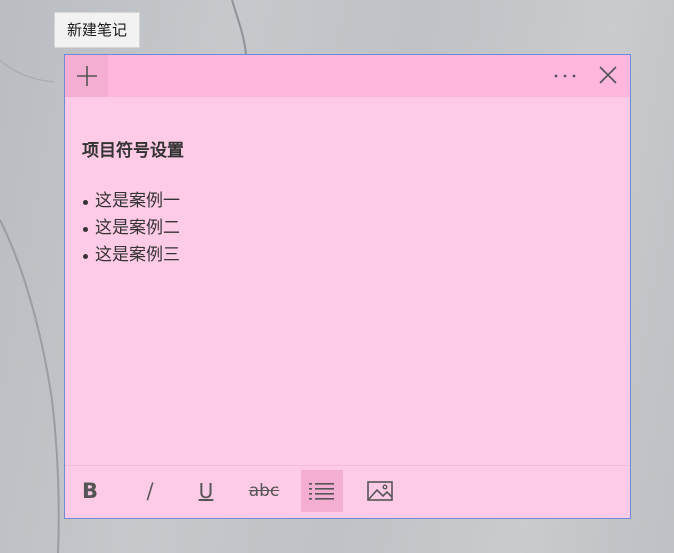 The width and height of the screenshot is (674, 553). What do you see at coordinates (133, 151) in the screenshot?
I see `note-heading: 项目符号设置` at bounding box center [133, 151].